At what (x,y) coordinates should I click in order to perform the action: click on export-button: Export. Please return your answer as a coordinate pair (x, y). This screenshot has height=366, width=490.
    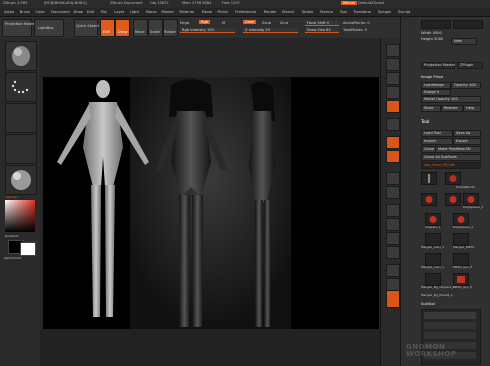
    Looking at the image, I should click on (467, 141).